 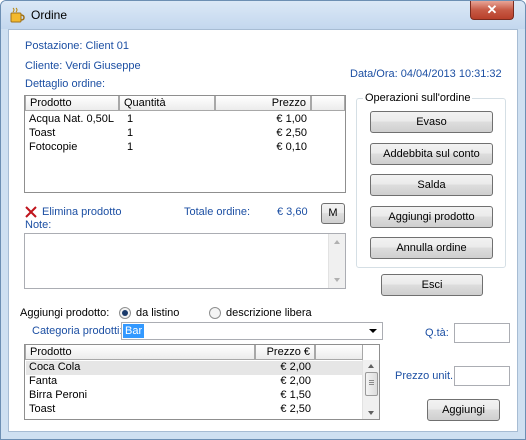 What do you see at coordinates (431, 122) in the screenshot?
I see `evaso-button: Evaso` at bounding box center [431, 122].